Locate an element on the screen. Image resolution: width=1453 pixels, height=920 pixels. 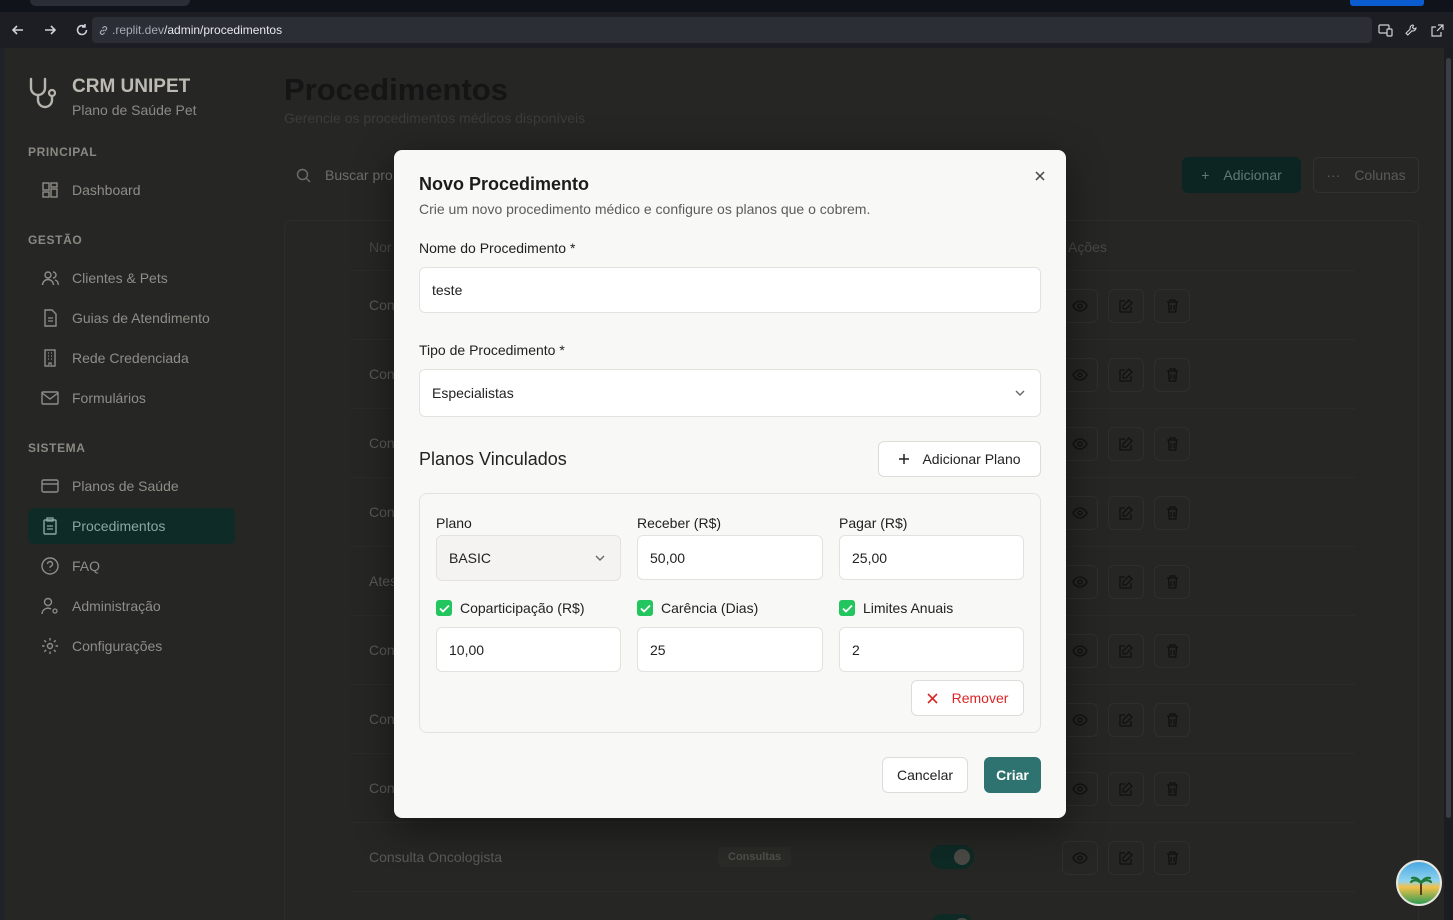
limits-label: Limites Anuais is located at coordinates (908, 608).